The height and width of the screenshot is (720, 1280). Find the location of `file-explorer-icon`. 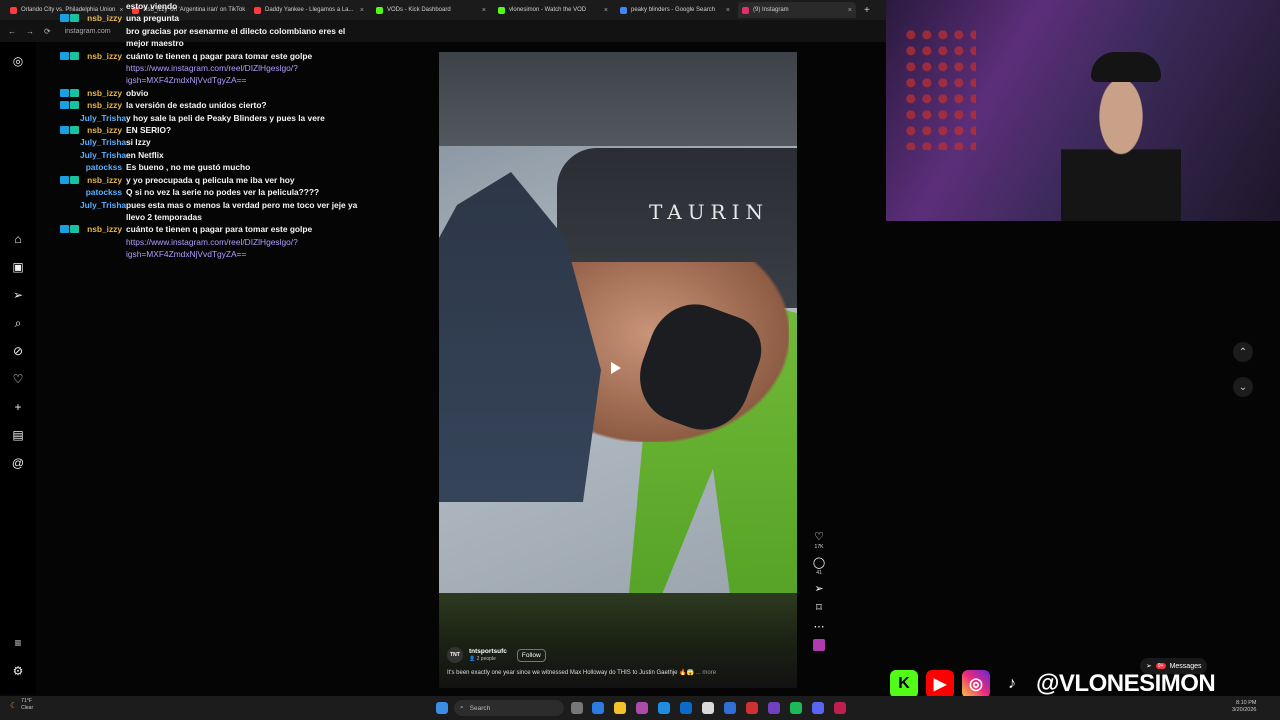

file-explorer-icon is located at coordinates (620, 708).